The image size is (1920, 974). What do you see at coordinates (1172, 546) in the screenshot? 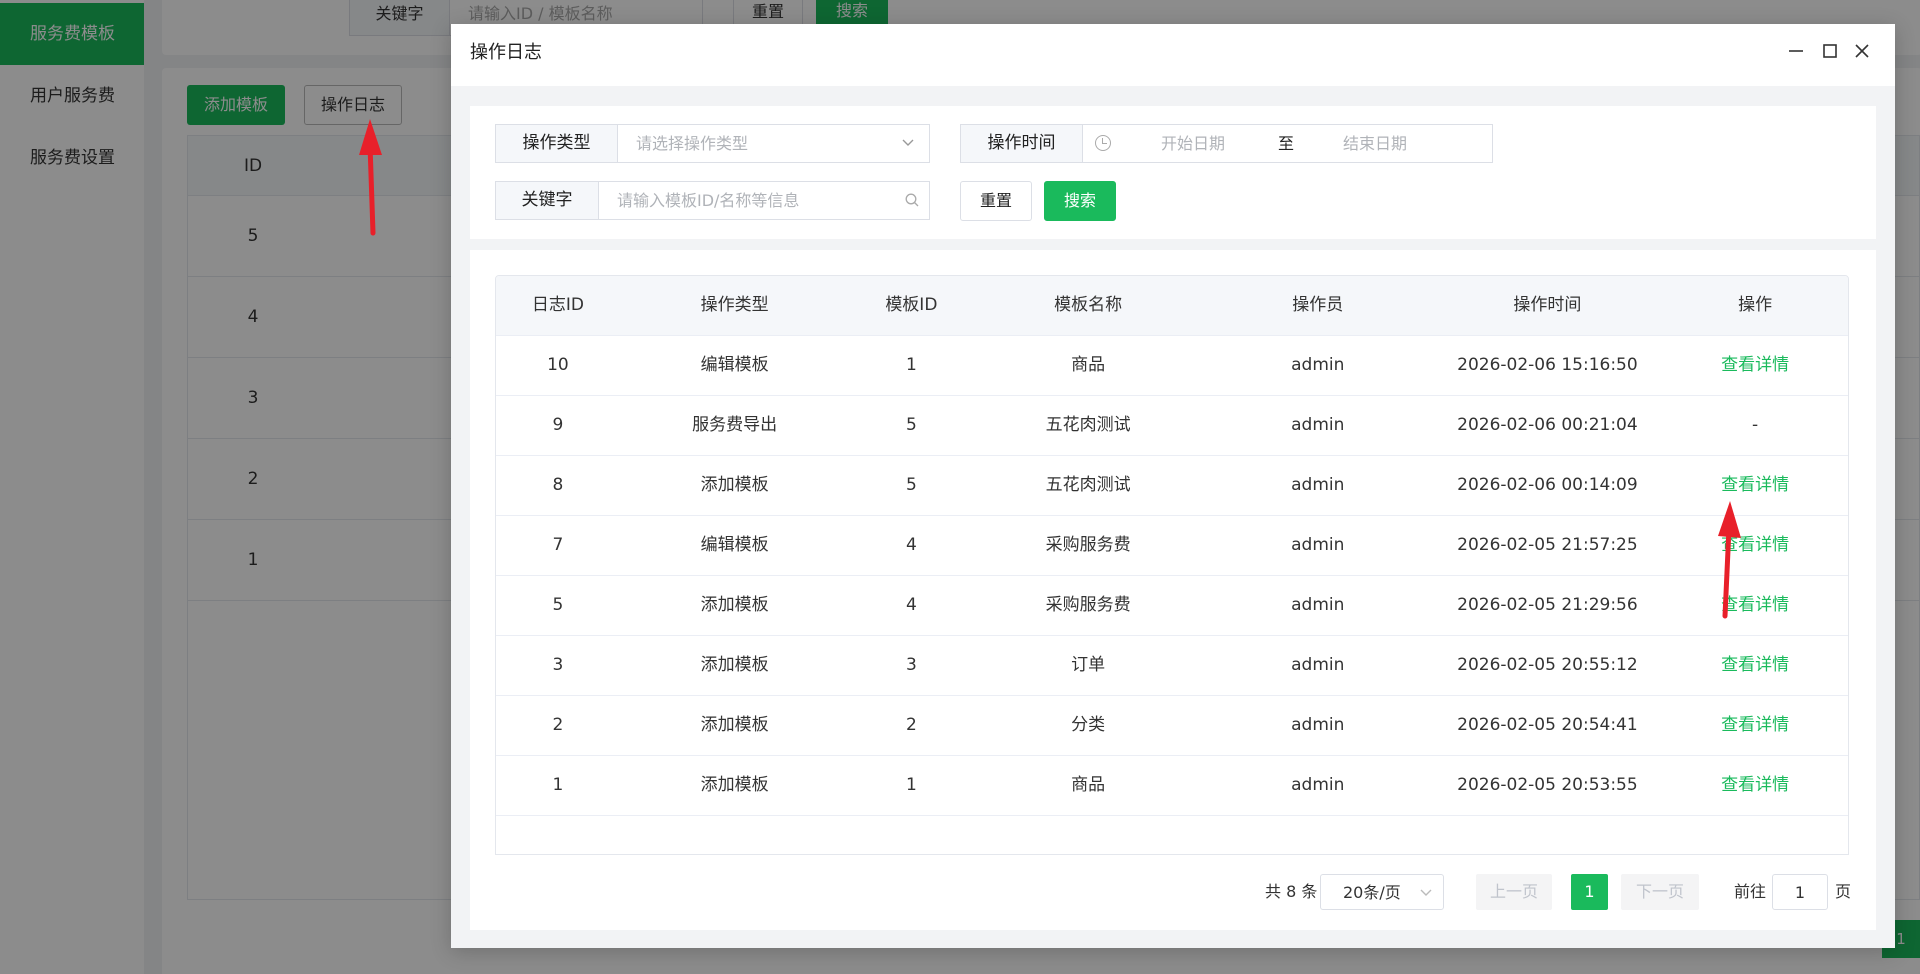
I see `table-row: 7 编辑模板 4 采购服务费 admin 2026-02-05 21:57:25 查看详情` at bounding box center [1172, 546].